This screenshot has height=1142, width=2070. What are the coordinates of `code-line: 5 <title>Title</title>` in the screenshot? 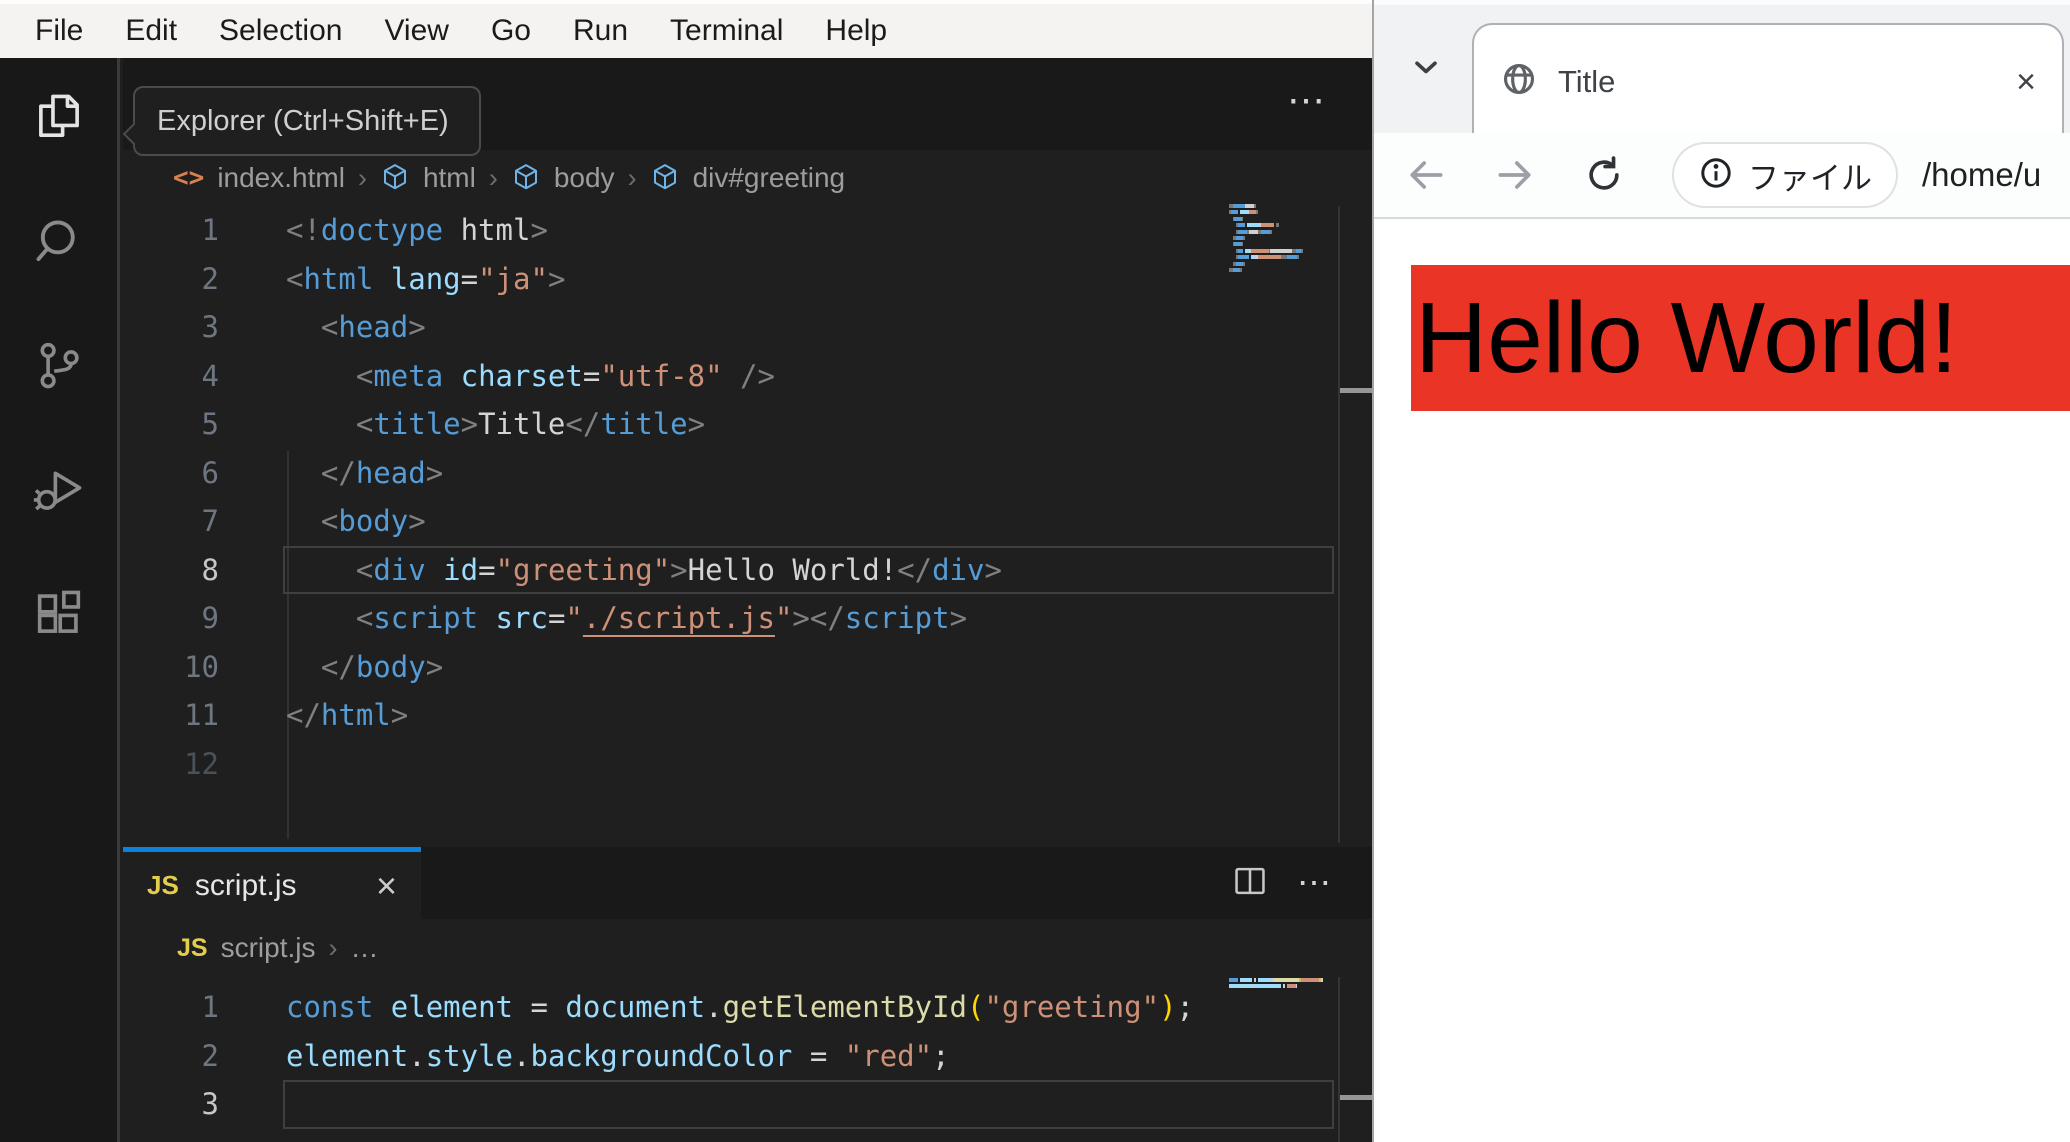 It's located at (747, 424).